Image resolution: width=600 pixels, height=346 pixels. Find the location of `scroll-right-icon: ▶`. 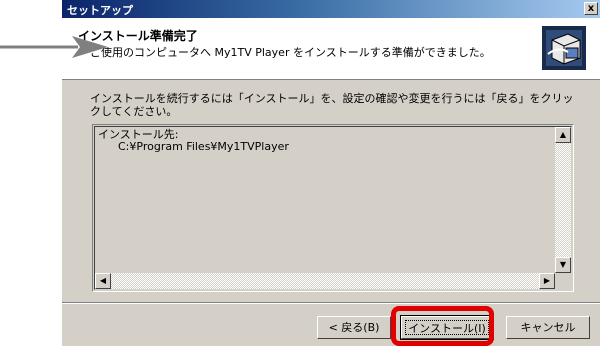

scroll-right-icon: ▶ is located at coordinates (547, 281).